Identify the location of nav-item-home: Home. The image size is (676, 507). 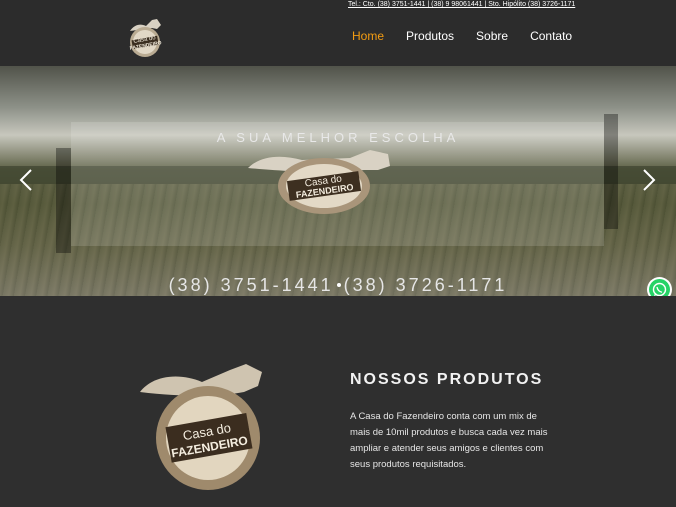
(368, 36).